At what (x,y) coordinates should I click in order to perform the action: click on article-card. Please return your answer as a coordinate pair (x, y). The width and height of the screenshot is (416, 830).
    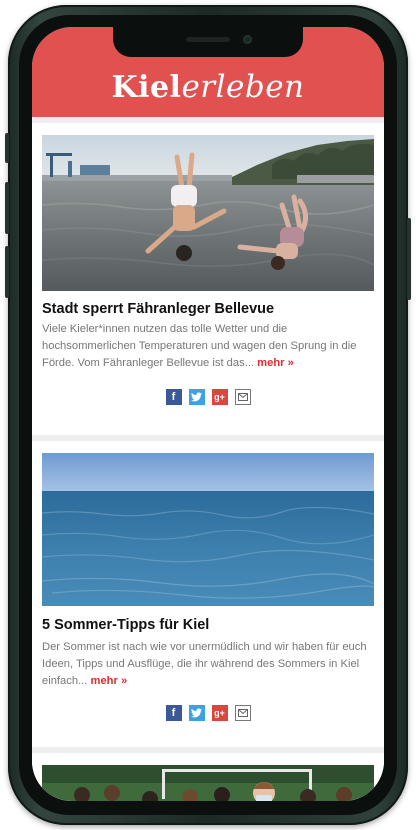
    Looking at the image, I should click on (208, 777).